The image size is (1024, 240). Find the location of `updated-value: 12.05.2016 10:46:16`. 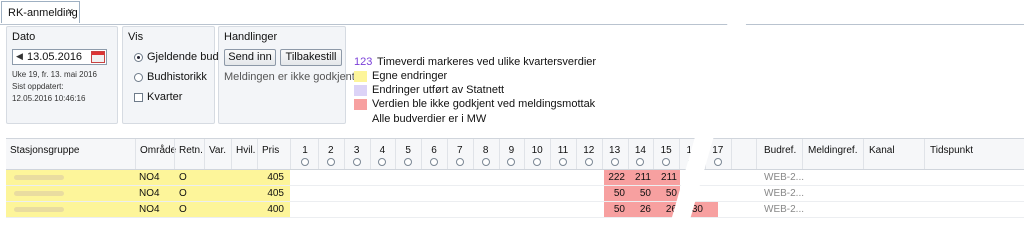

updated-value: 12.05.2016 10:46:16 is located at coordinates (49, 98).